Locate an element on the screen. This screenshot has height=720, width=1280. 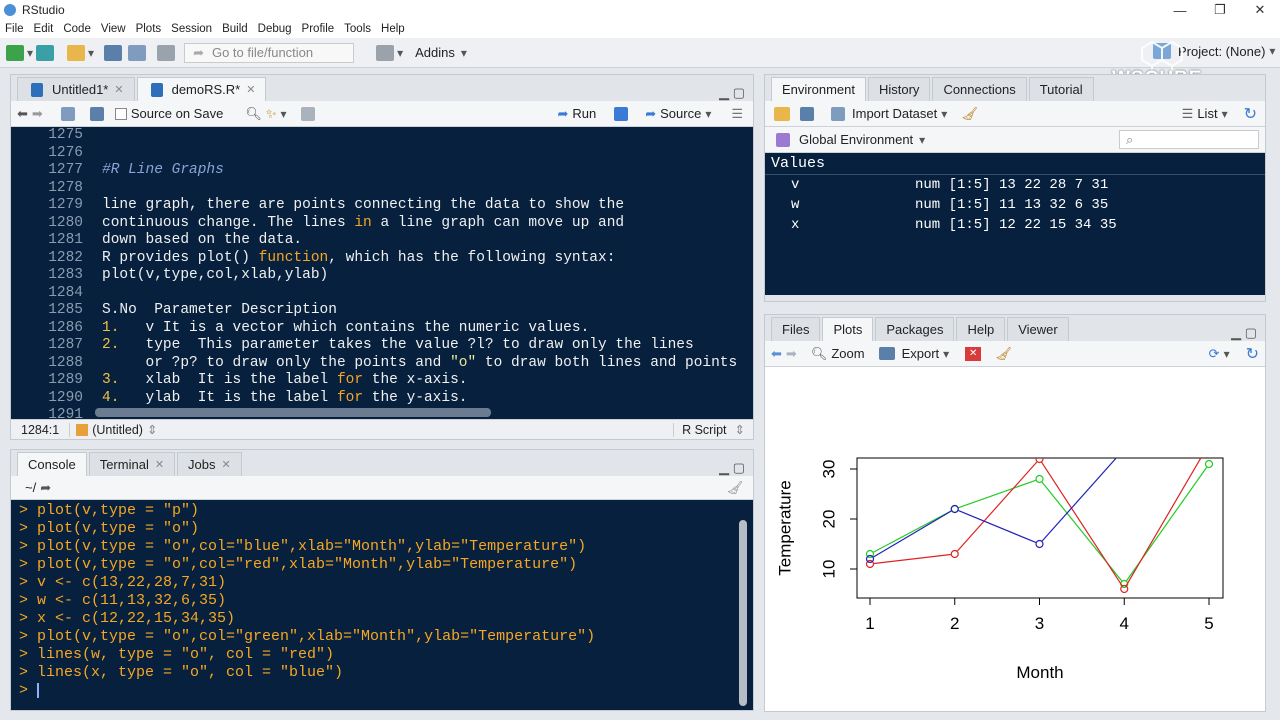
outline-icon: ☰ is located at coordinates (737, 114).